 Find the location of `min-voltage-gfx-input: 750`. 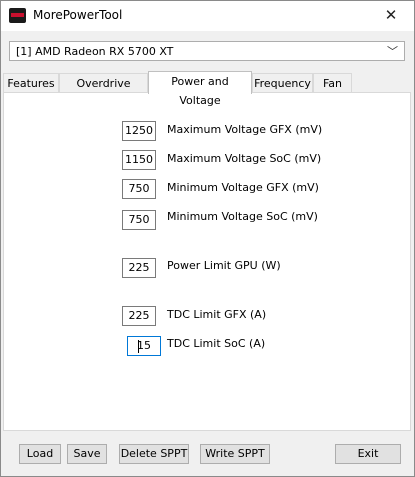

min-voltage-gfx-input: 750 is located at coordinates (139, 189).